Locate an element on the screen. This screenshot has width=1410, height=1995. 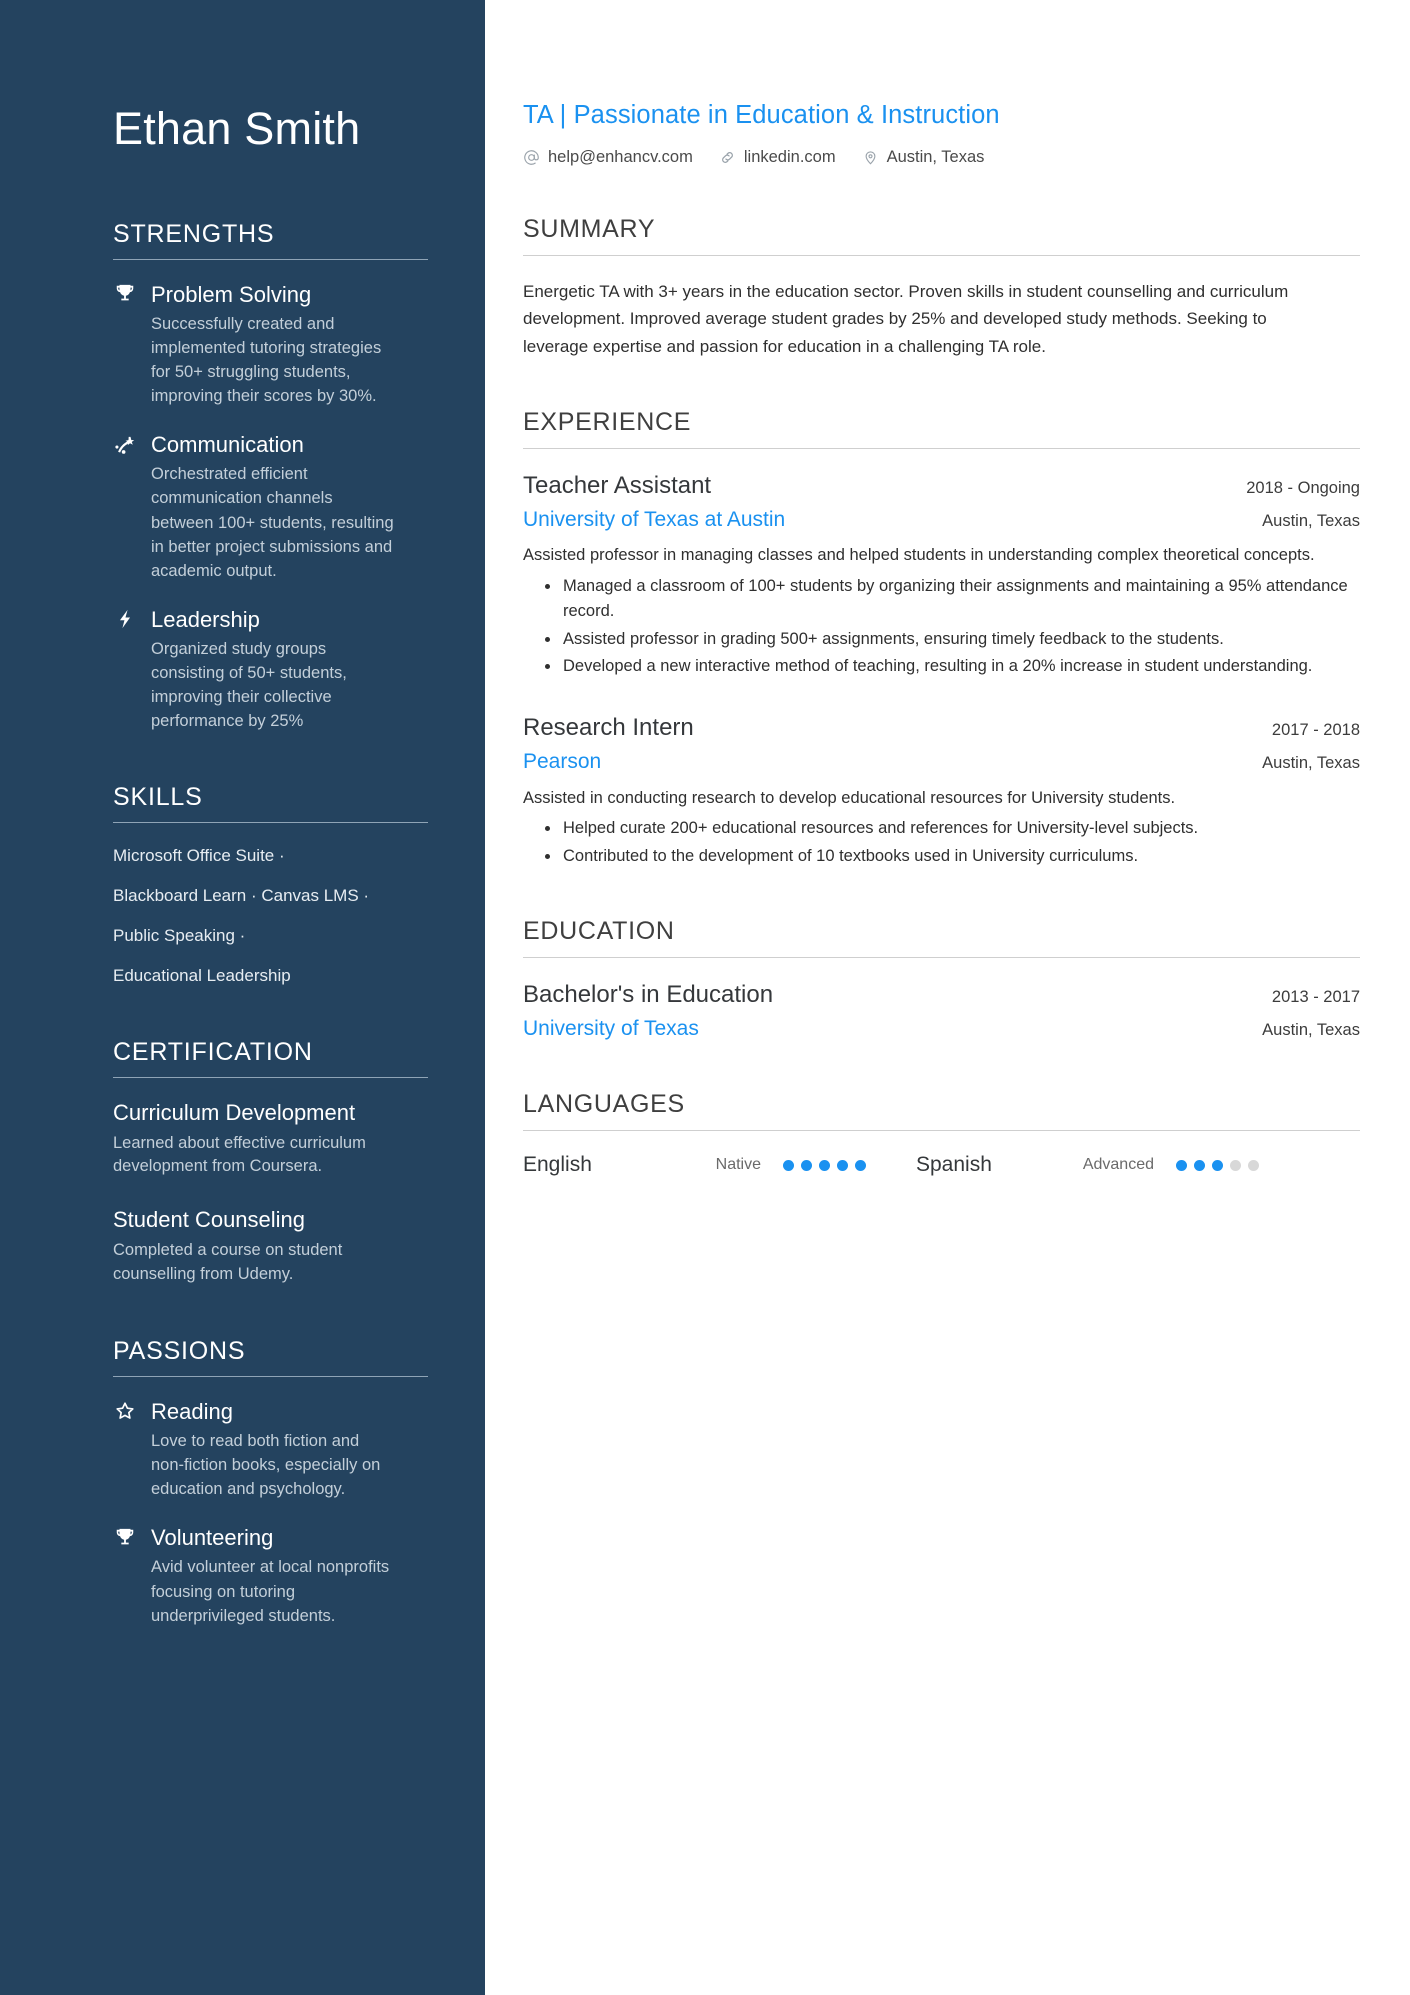
experience-title: Teacher Assistant is located at coordinates (617, 486).